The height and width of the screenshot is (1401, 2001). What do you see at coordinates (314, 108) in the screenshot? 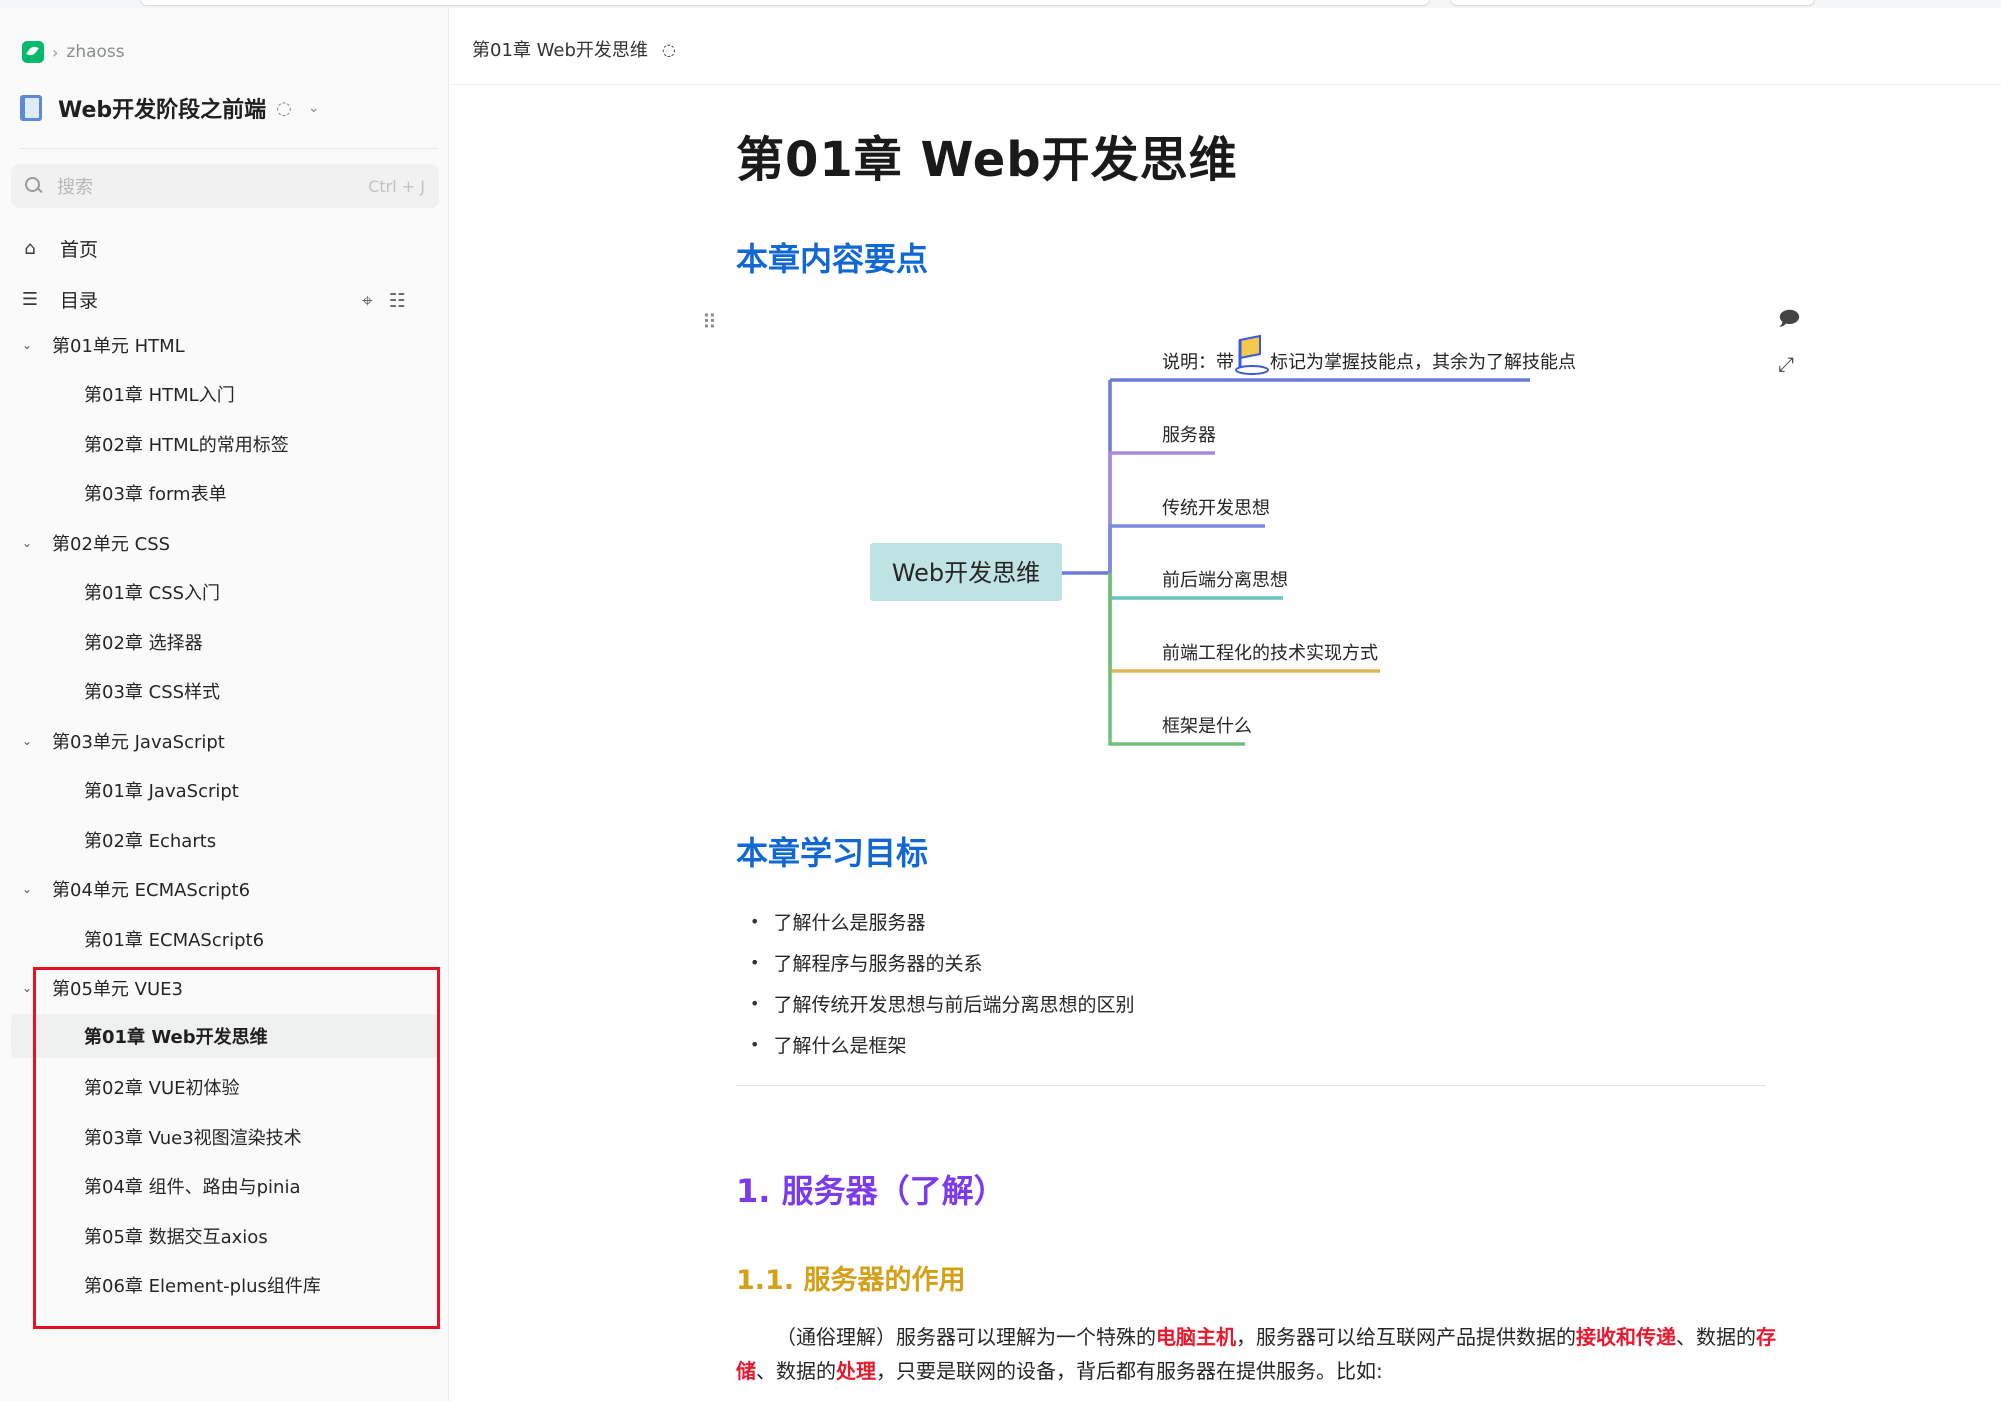
I see `chevron-down-icon: ⌄` at bounding box center [314, 108].